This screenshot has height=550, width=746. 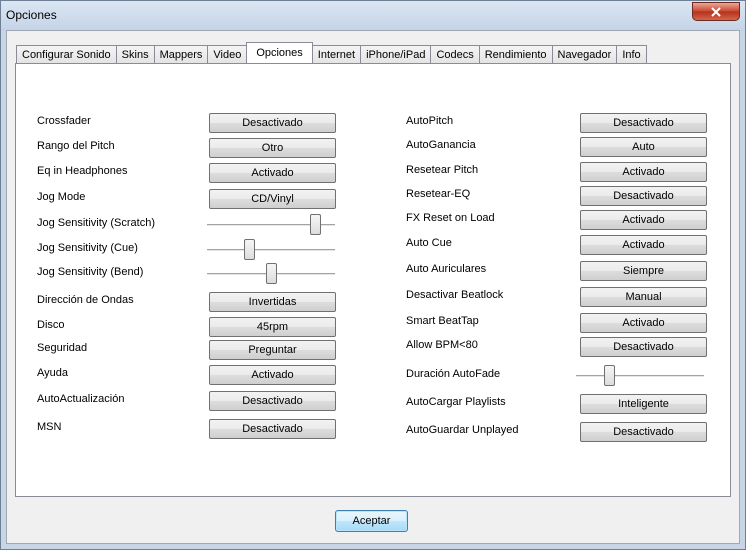 I want to click on close-button, so click(x=716, y=11).